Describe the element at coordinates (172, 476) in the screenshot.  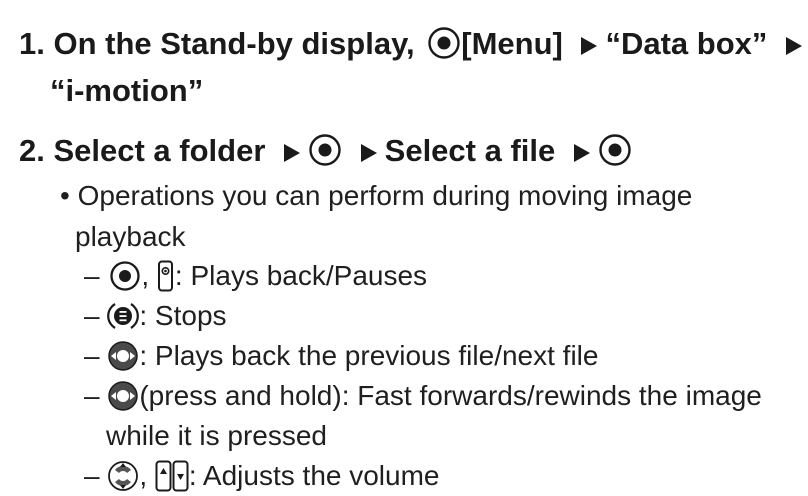
I see `side-up-down-keys-icon` at that location.